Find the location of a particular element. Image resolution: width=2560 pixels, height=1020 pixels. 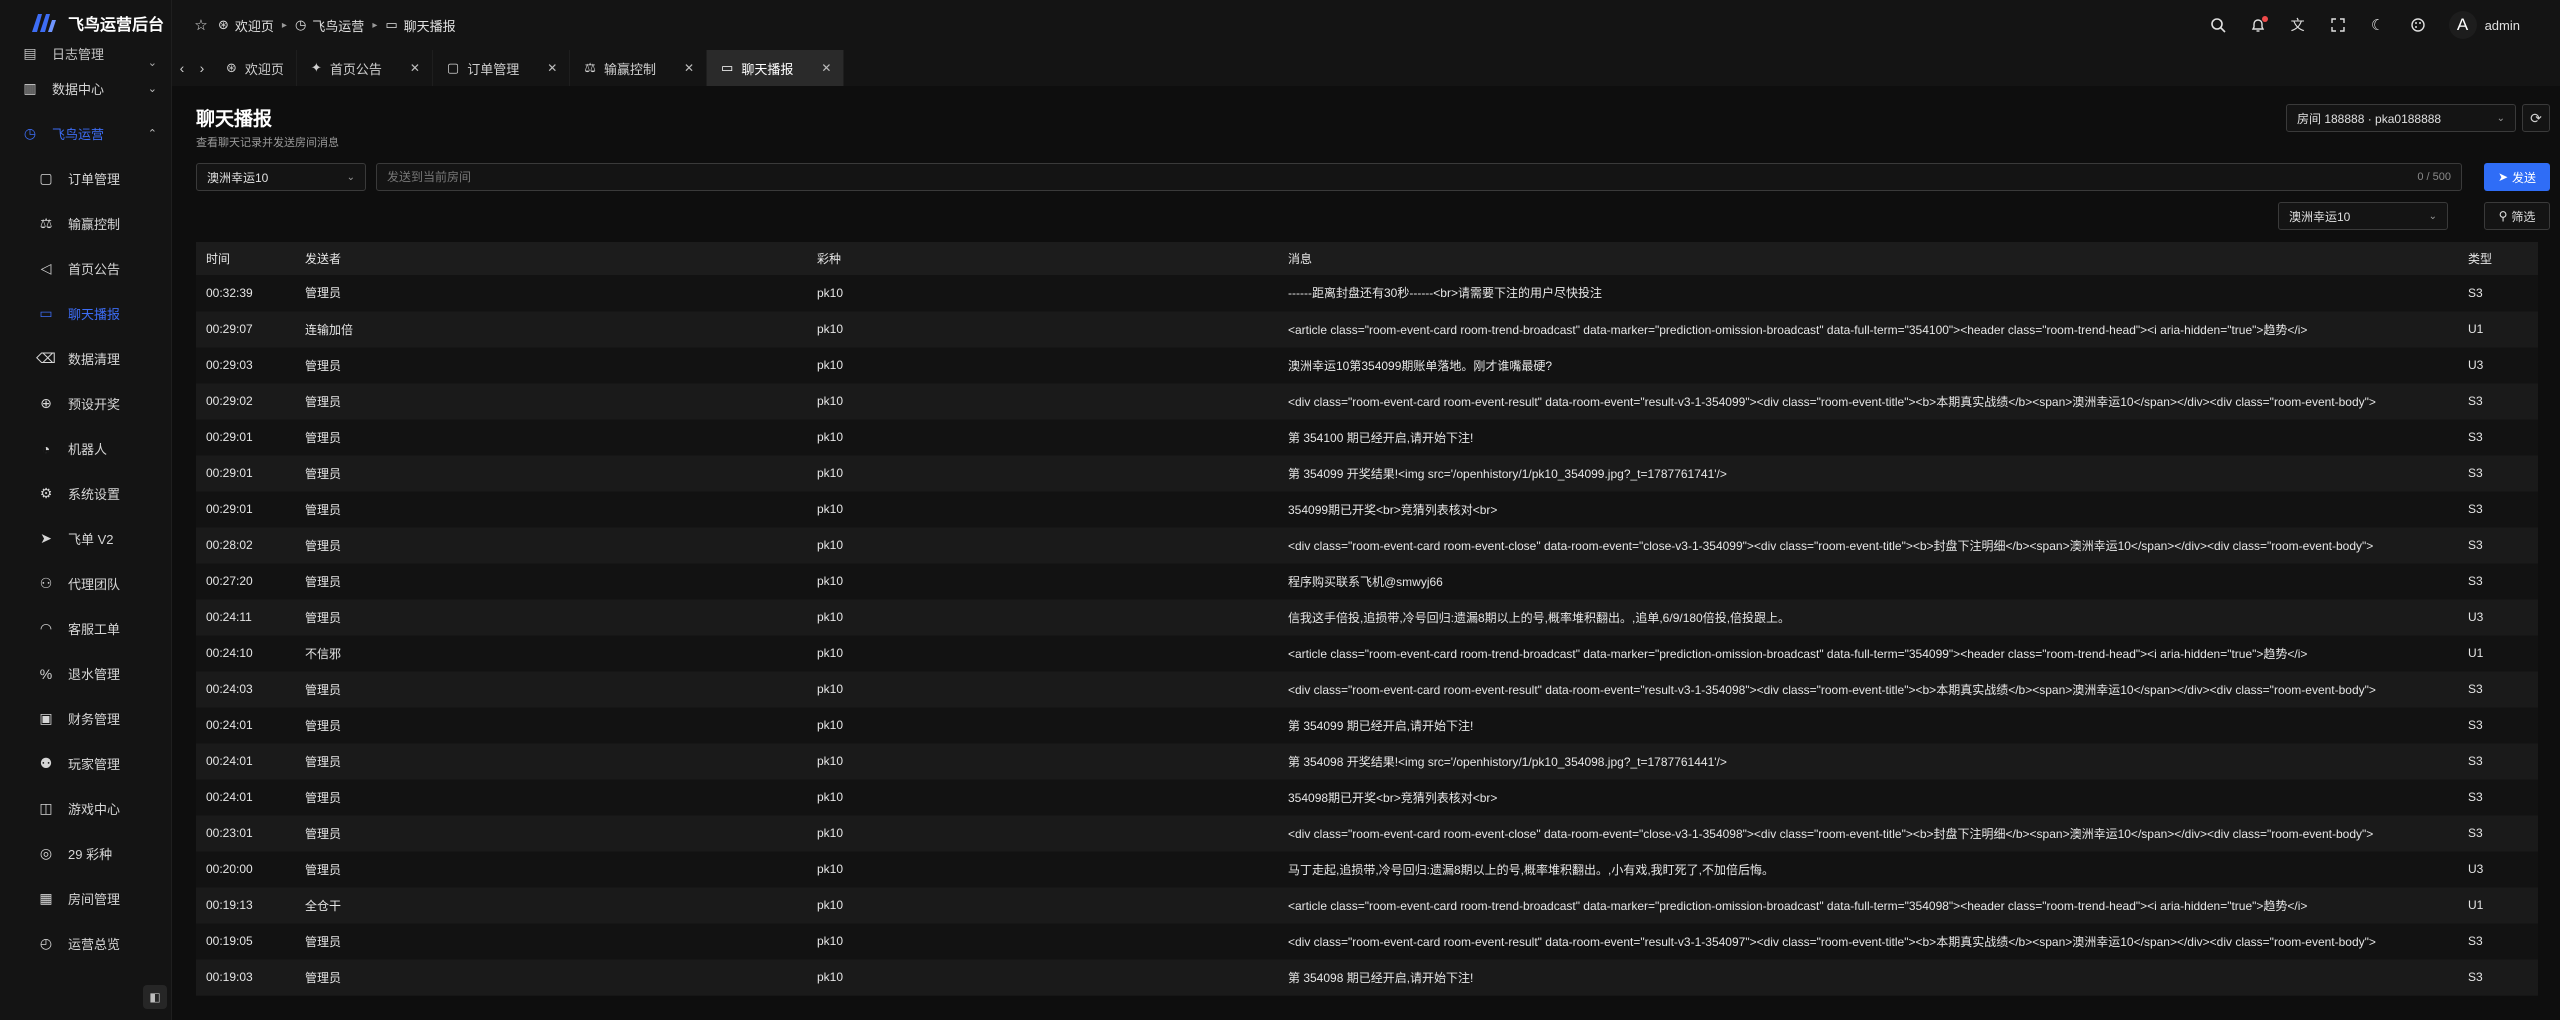

tab-0: ⊛ 欢迎页 is located at coordinates (254, 68).